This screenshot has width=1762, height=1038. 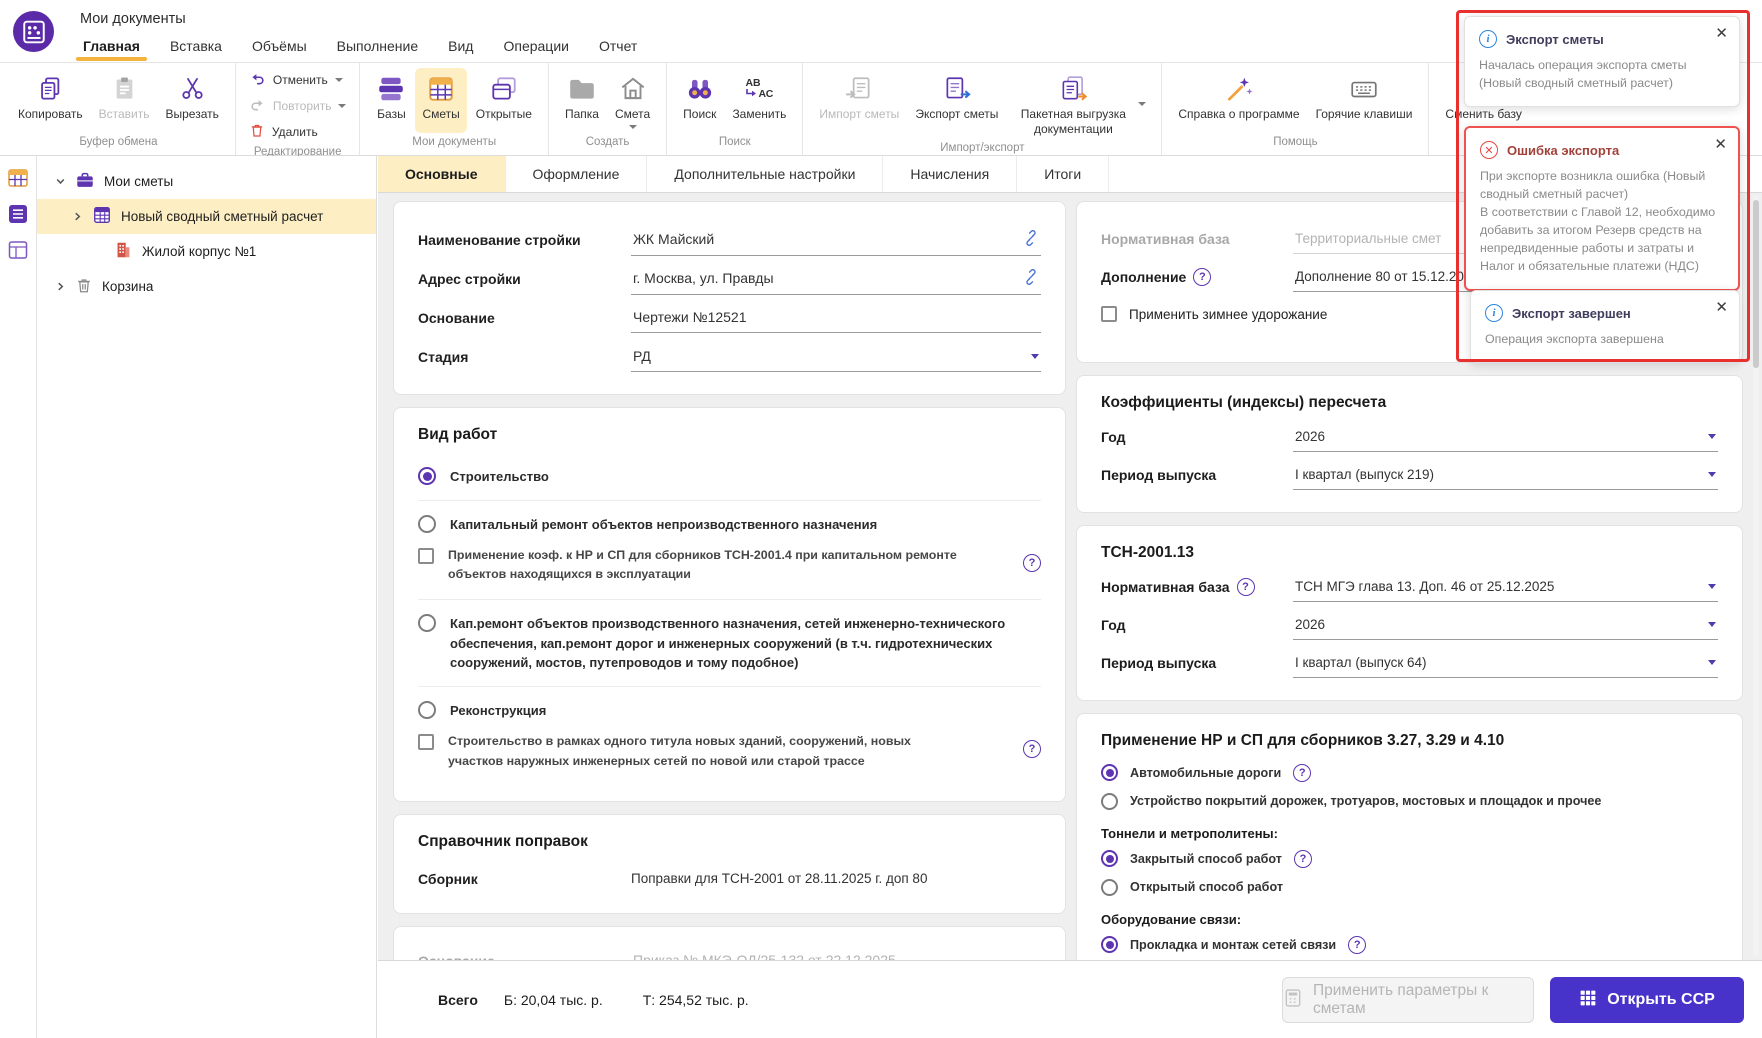 What do you see at coordinates (192, 100) in the screenshot?
I see `cut-button: Вырезать` at bounding box center [192, 100].